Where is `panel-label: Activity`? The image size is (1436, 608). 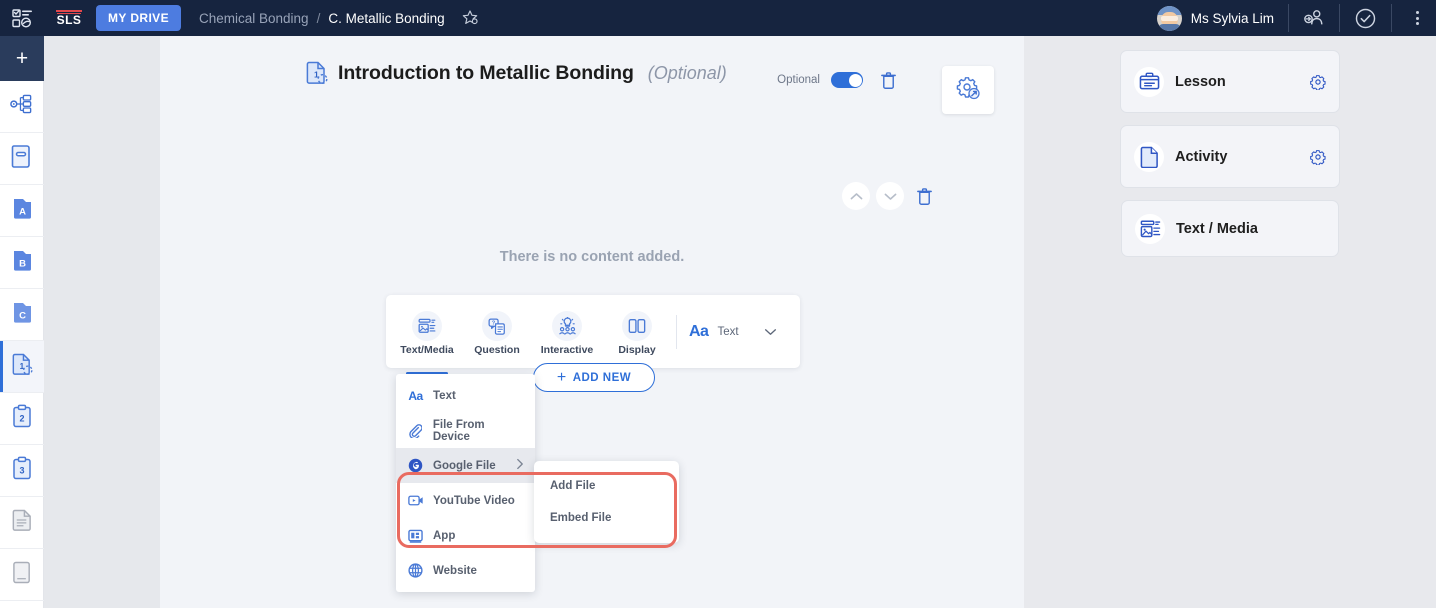 panel-label: Activity is located at coordinates (1201, 156).